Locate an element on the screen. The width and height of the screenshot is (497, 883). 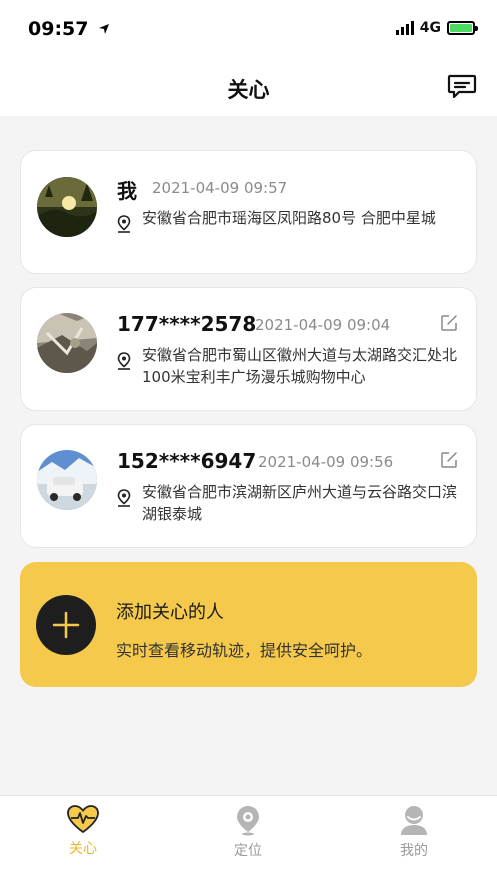
tab-label: 定位 is located at coordinates (248, 851).